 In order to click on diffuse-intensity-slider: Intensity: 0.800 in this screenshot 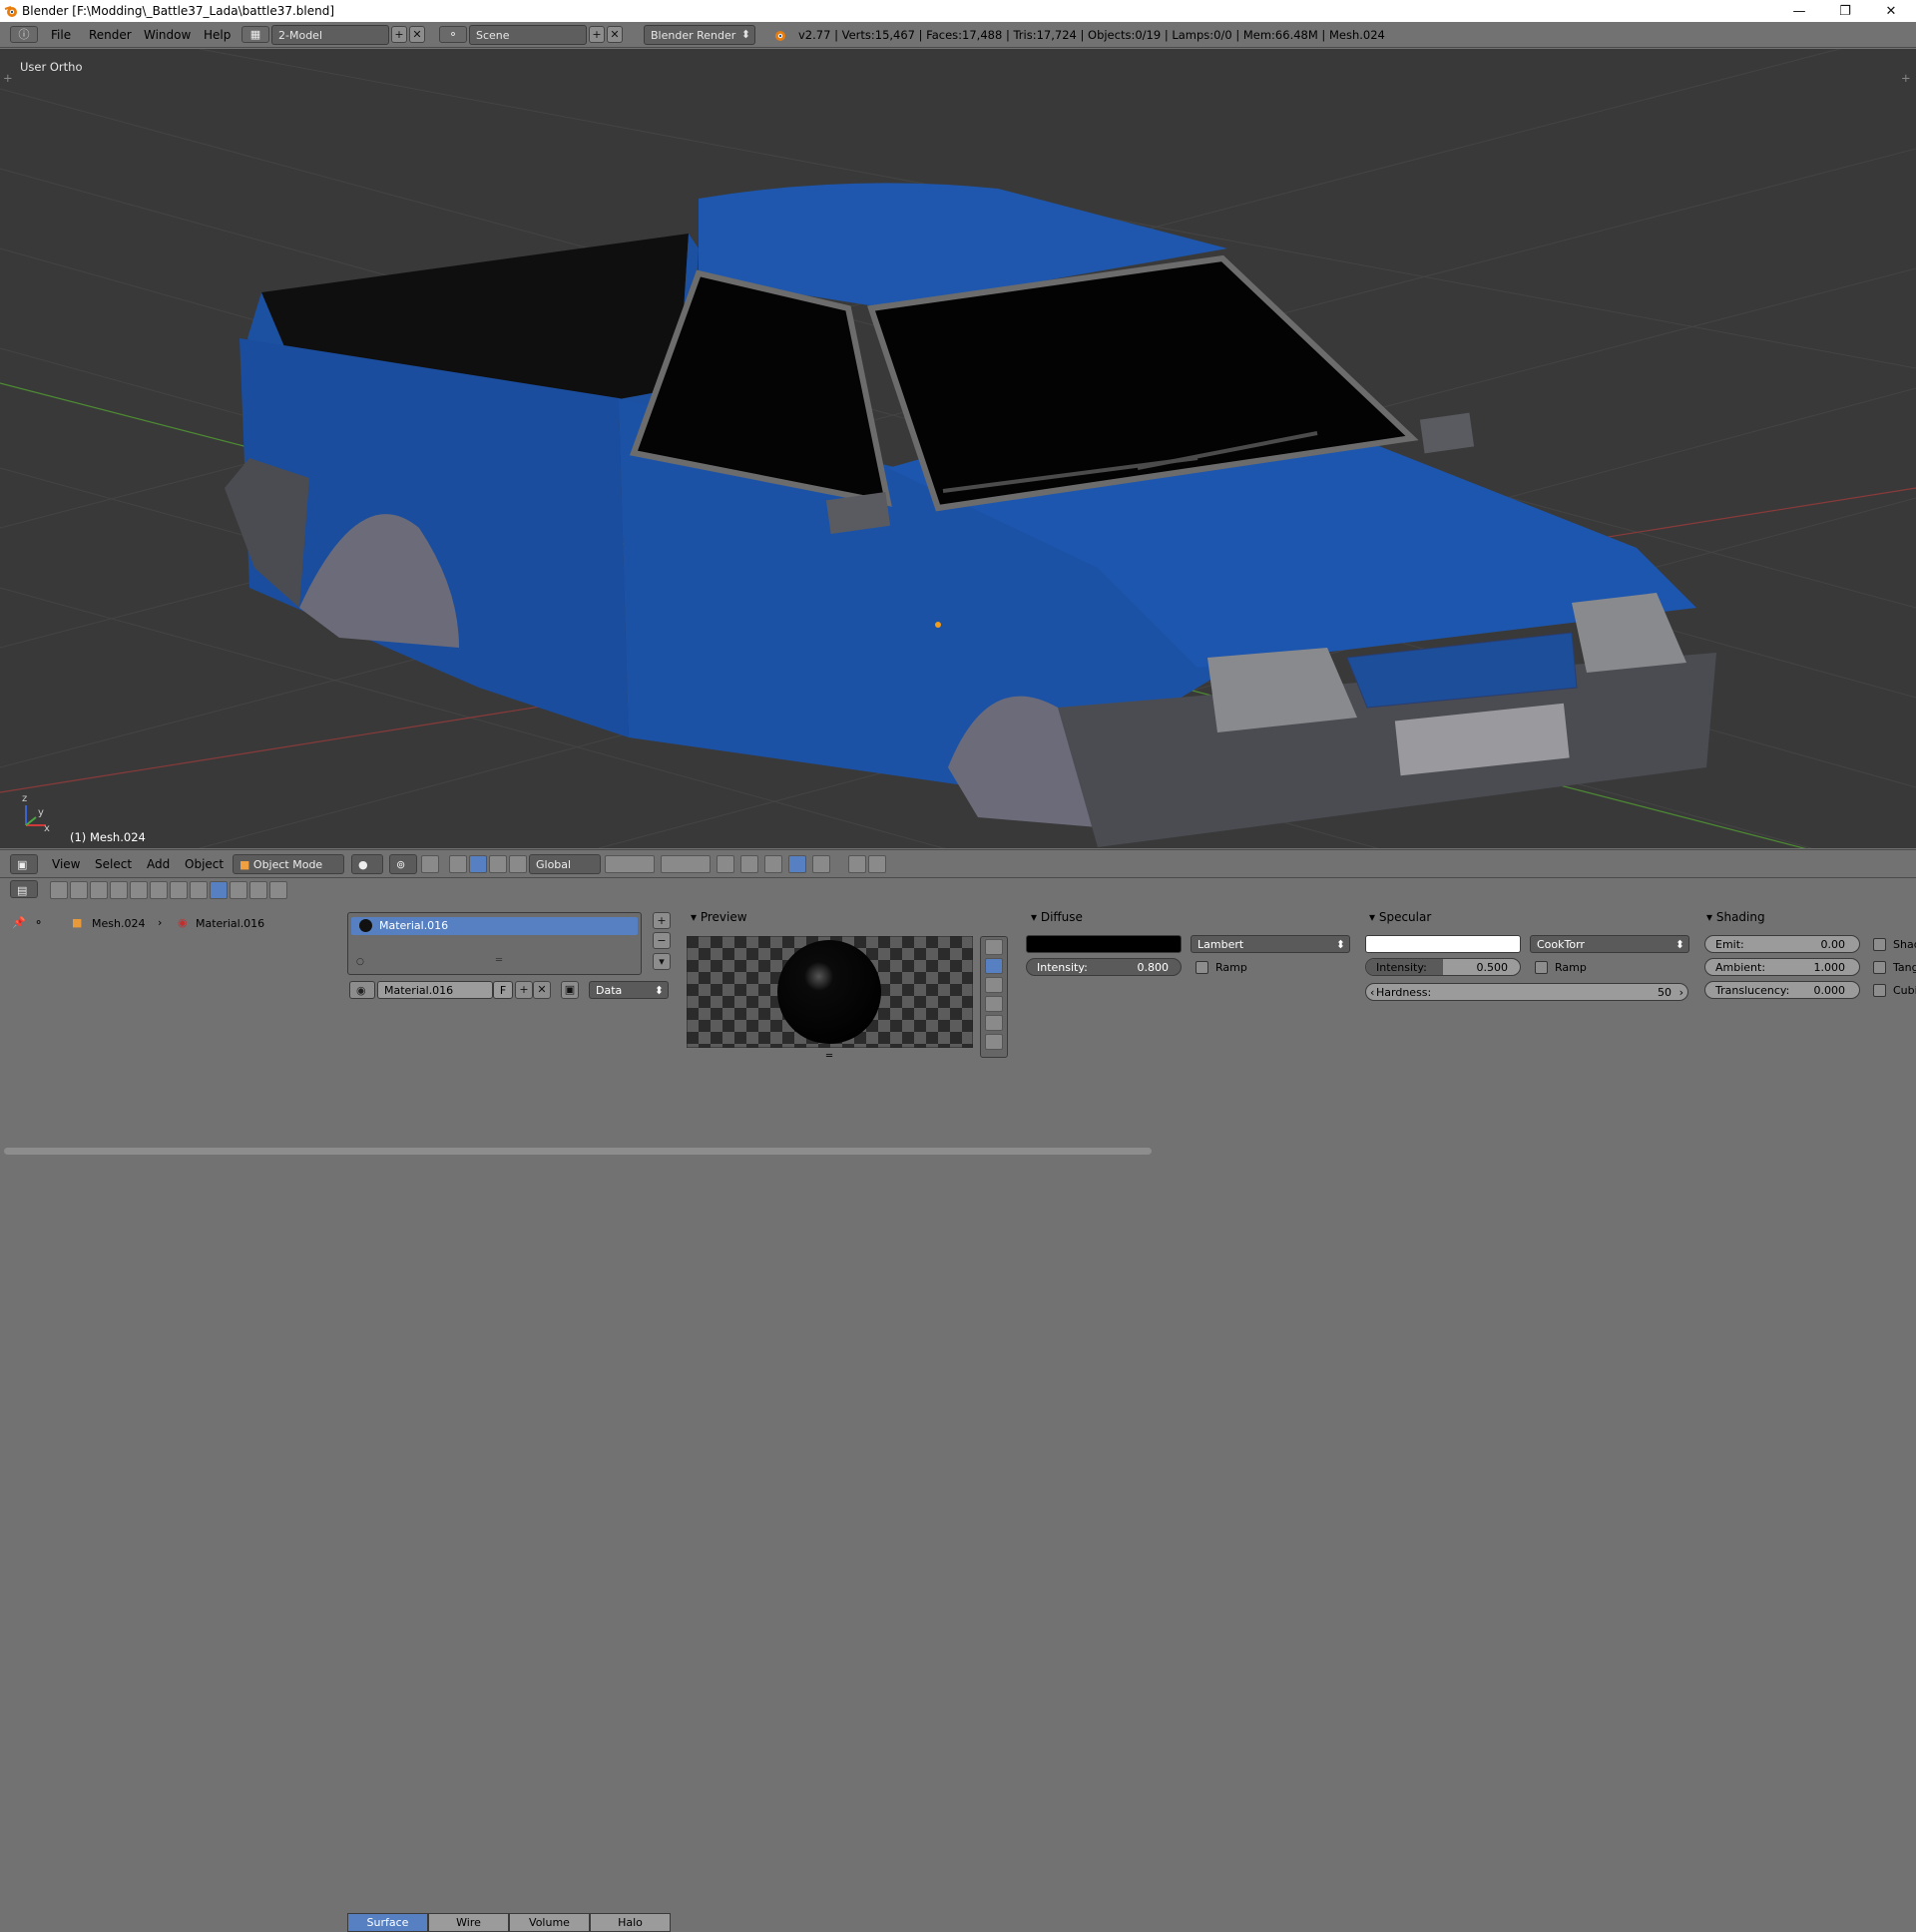, I will do `click(1104, 967)`.